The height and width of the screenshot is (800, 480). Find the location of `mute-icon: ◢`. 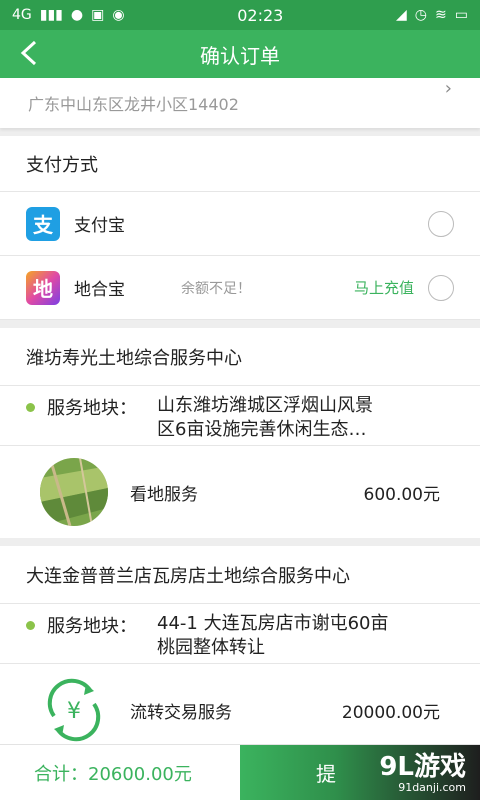

mute-icon: ◢ is located at coordinates (401, 15).